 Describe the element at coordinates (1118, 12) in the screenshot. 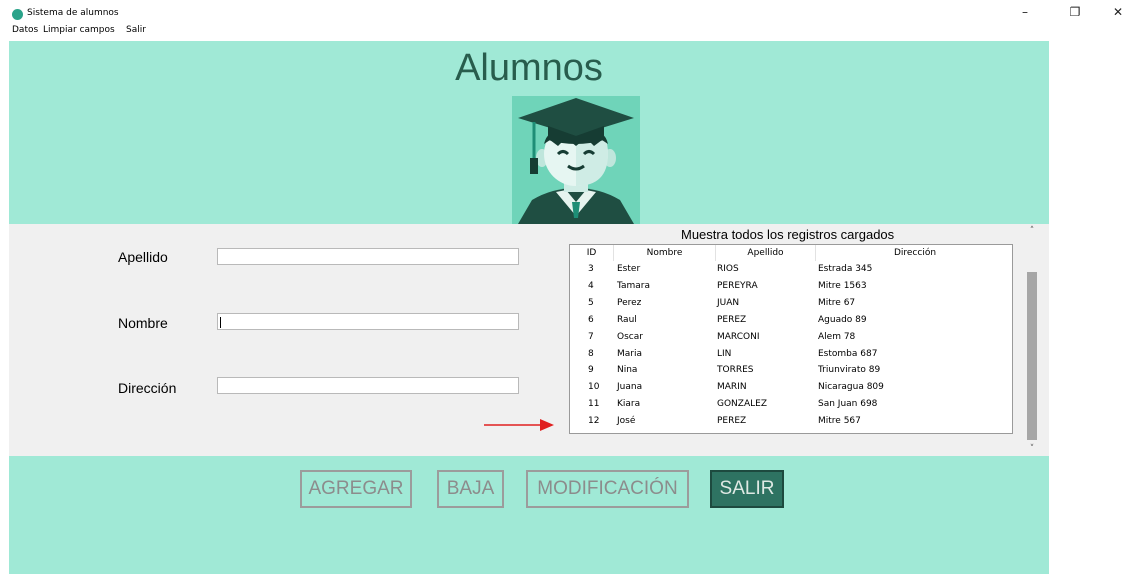

I see `close-button: ✕` at that location.